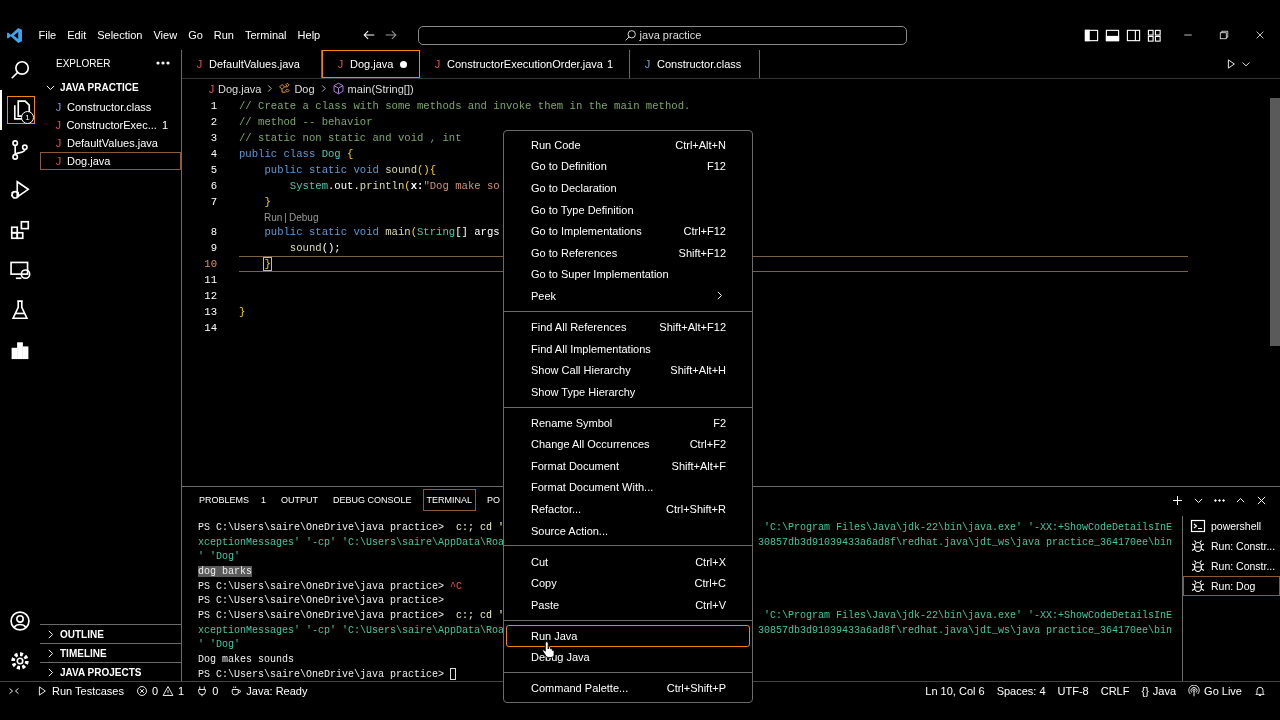 The image size is (1280, 720). Describe the element at coordinates (525, 64) in the screenshot. I see `editor-tab: J ConstructorExecutionOrder.java 1` at that location.